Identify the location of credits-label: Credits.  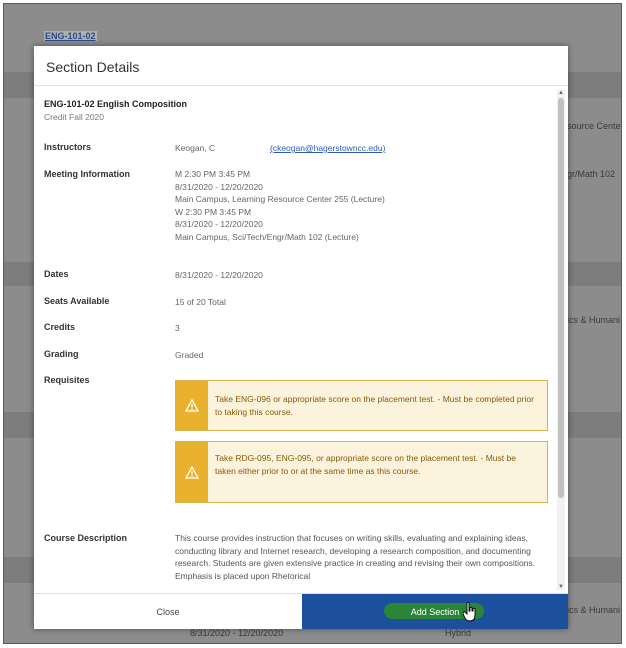
(60, 327).